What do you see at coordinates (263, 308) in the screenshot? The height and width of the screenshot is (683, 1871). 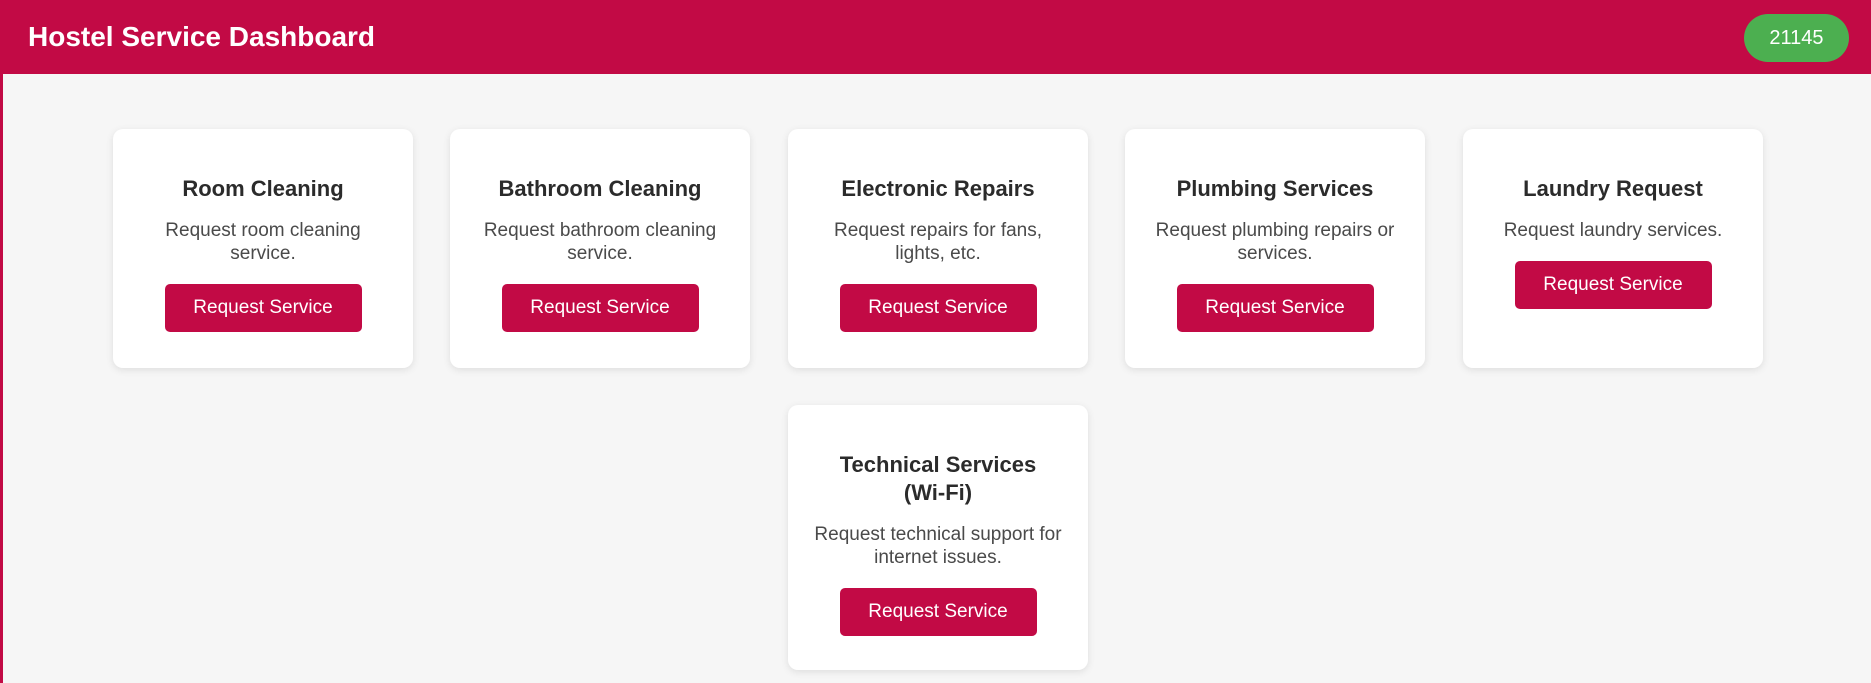 I see `request-room-cleaning-button: Request Service` at bounding box center [263, 308].